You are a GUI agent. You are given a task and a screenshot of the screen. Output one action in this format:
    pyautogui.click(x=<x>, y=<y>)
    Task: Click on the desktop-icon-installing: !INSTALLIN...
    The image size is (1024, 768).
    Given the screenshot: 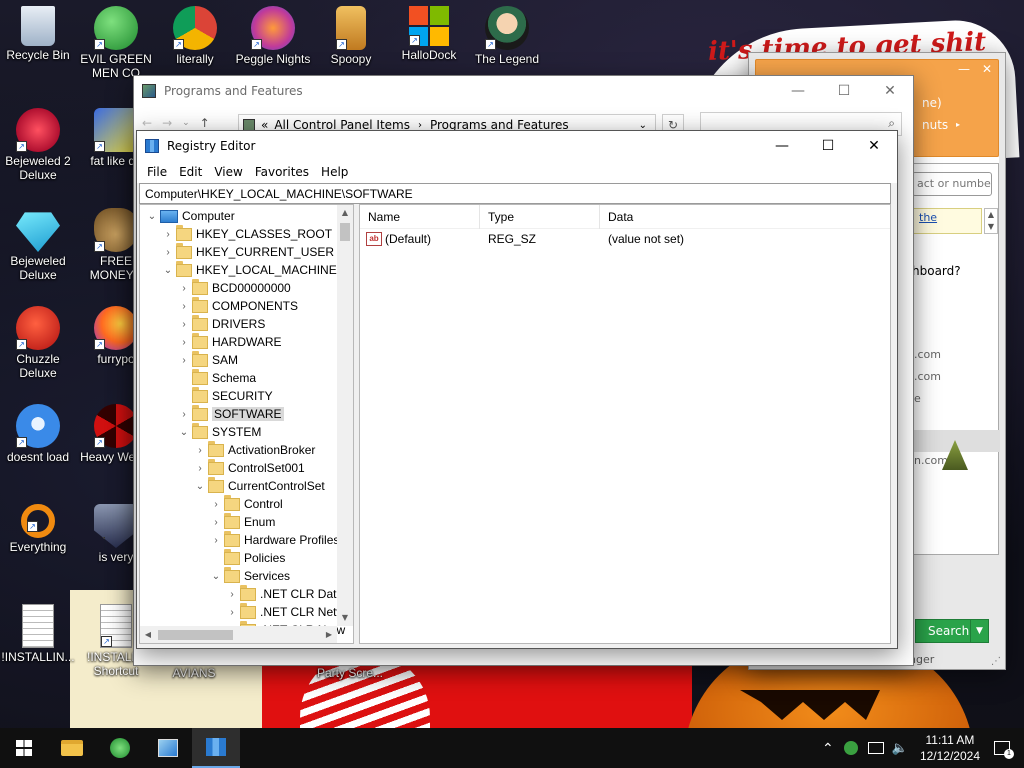 What is the action you would take?
    pyautogui.click(x=38, y=634)
    